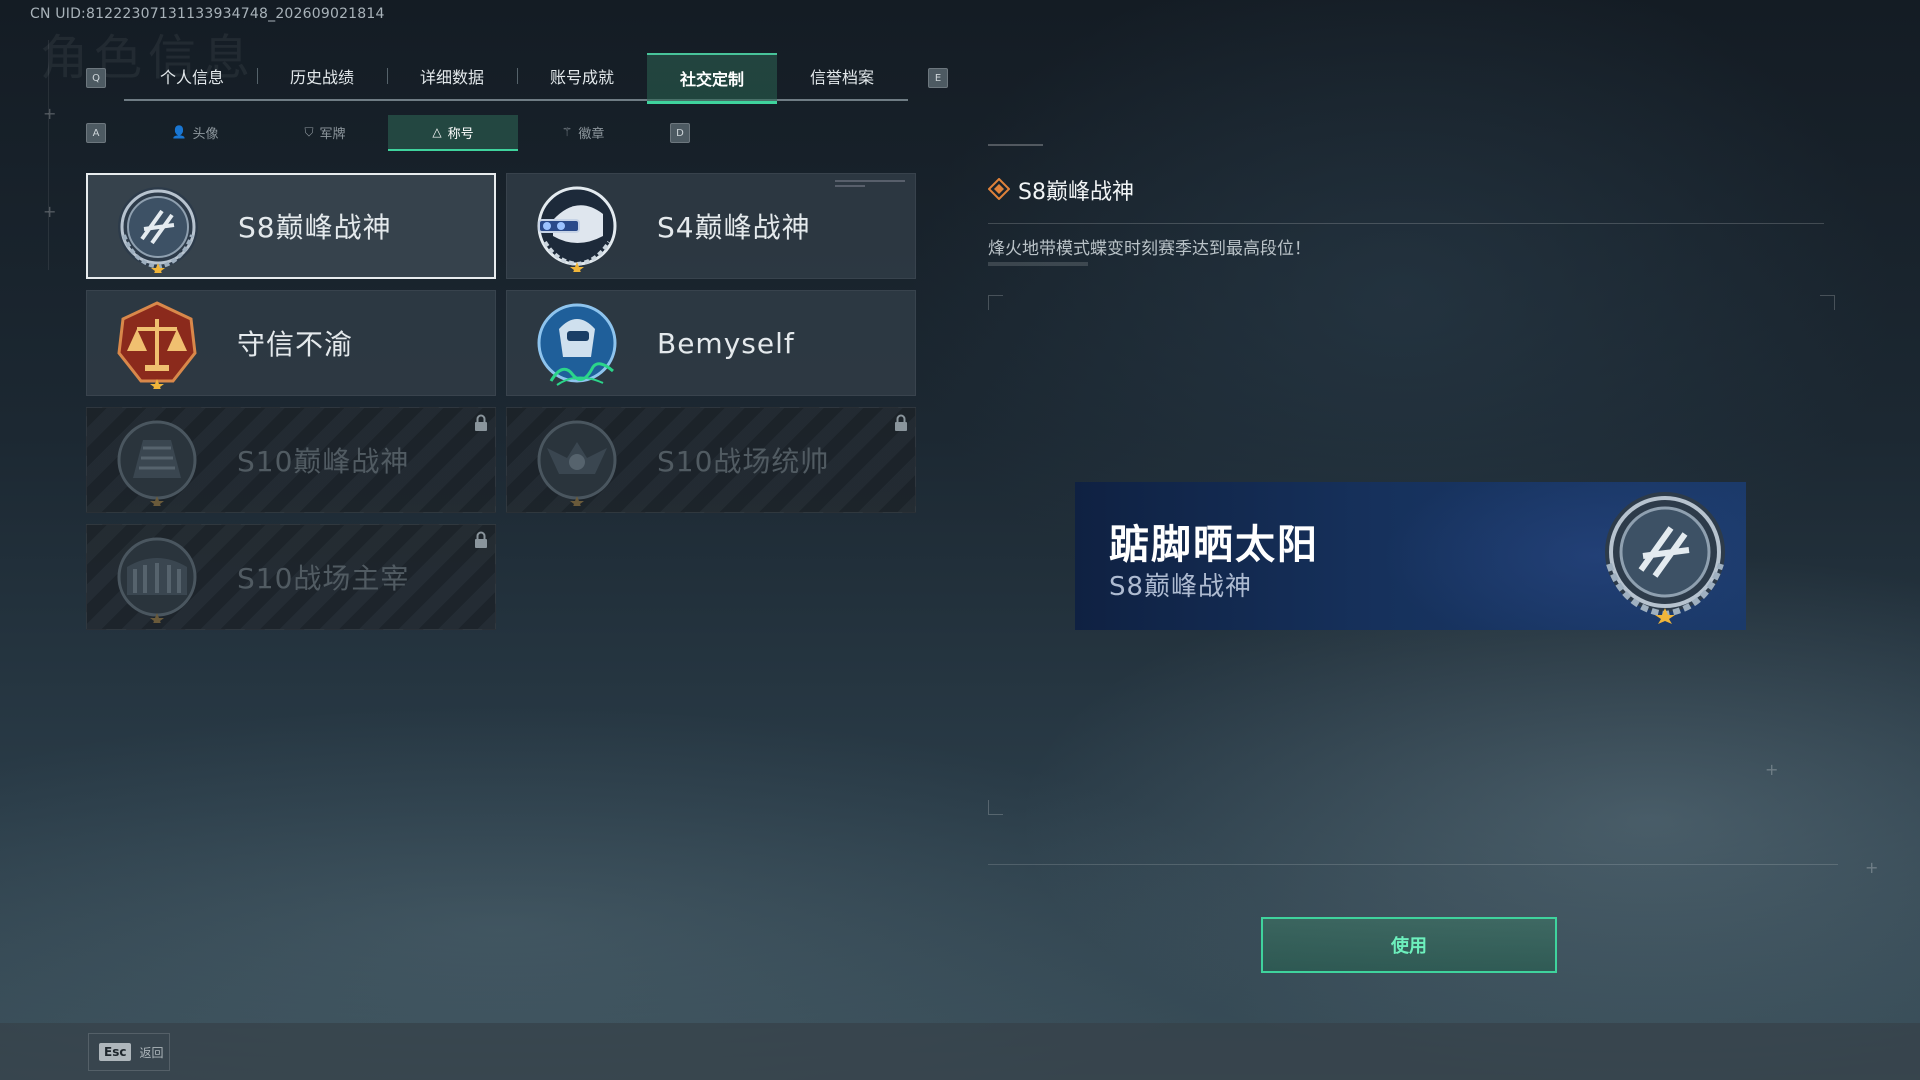 This screenshot has height=1080, width=1920. What do you see at coordinates (1181, 587) in the screenshot?
I see `preview-title: S8巅峰战神` at bounding box center [1181, 587].